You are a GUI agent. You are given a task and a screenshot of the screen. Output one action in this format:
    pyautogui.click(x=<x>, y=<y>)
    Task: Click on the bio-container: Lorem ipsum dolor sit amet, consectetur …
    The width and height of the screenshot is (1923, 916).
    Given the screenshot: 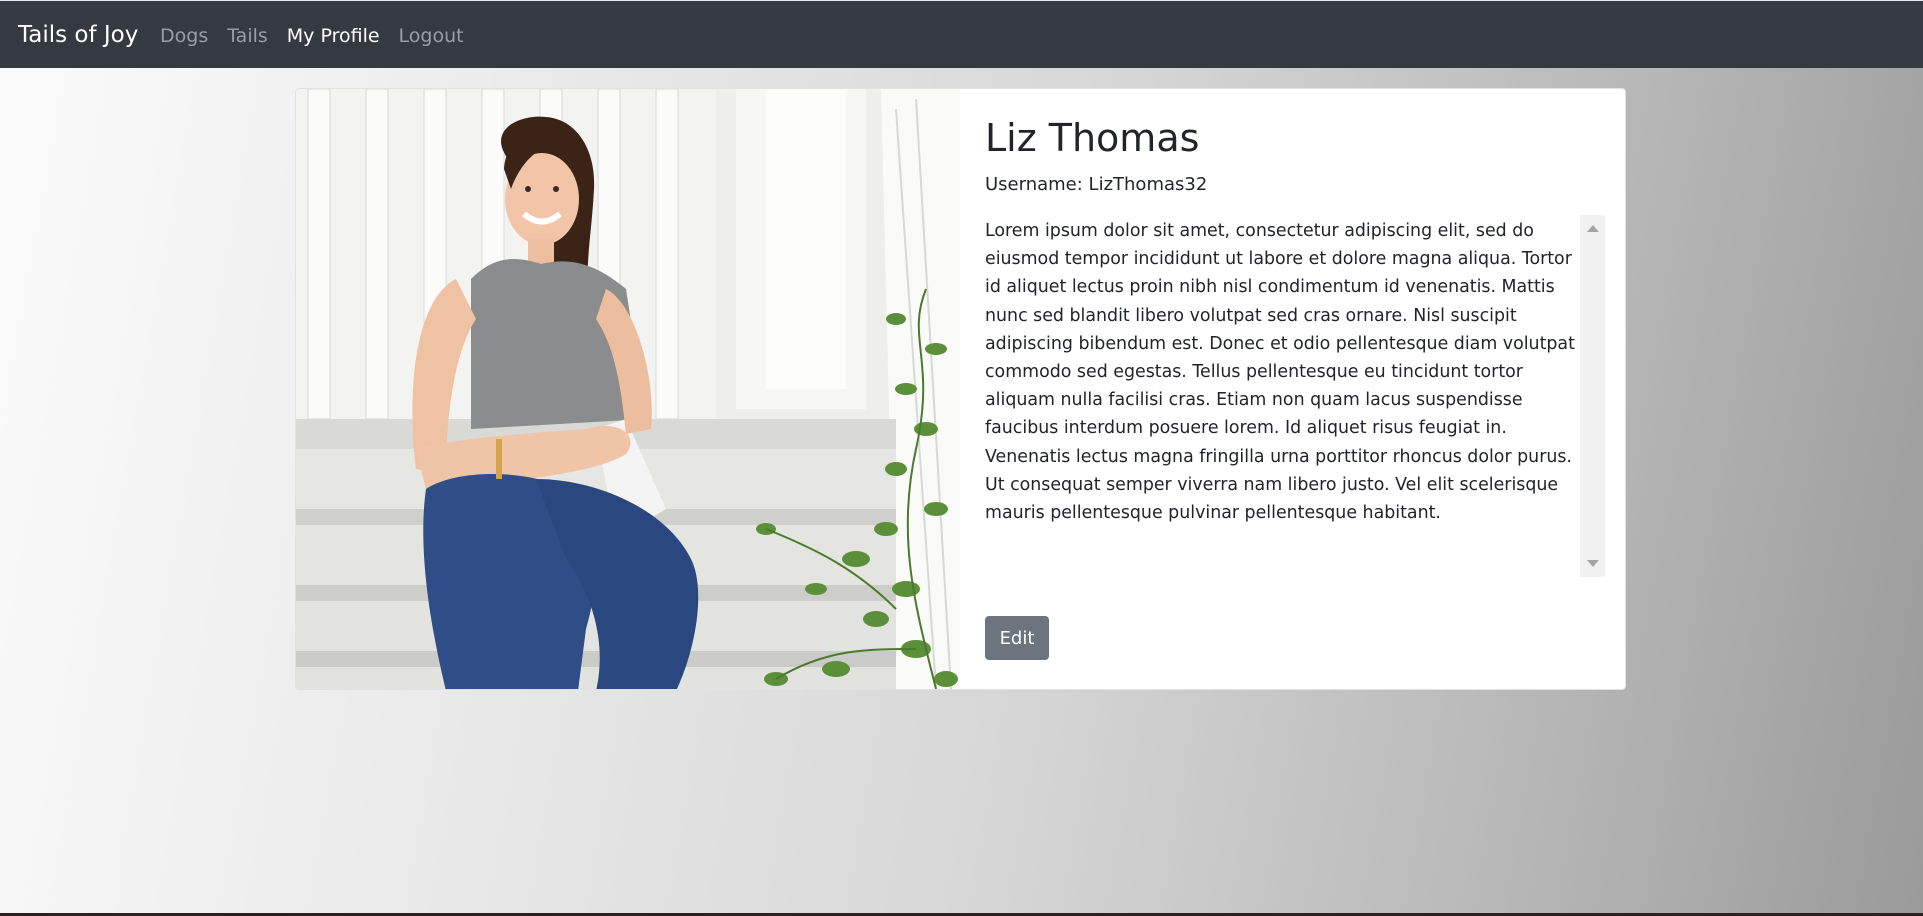 What is the action you would take?
    pyautogui.click(x=1295, y=396)
    